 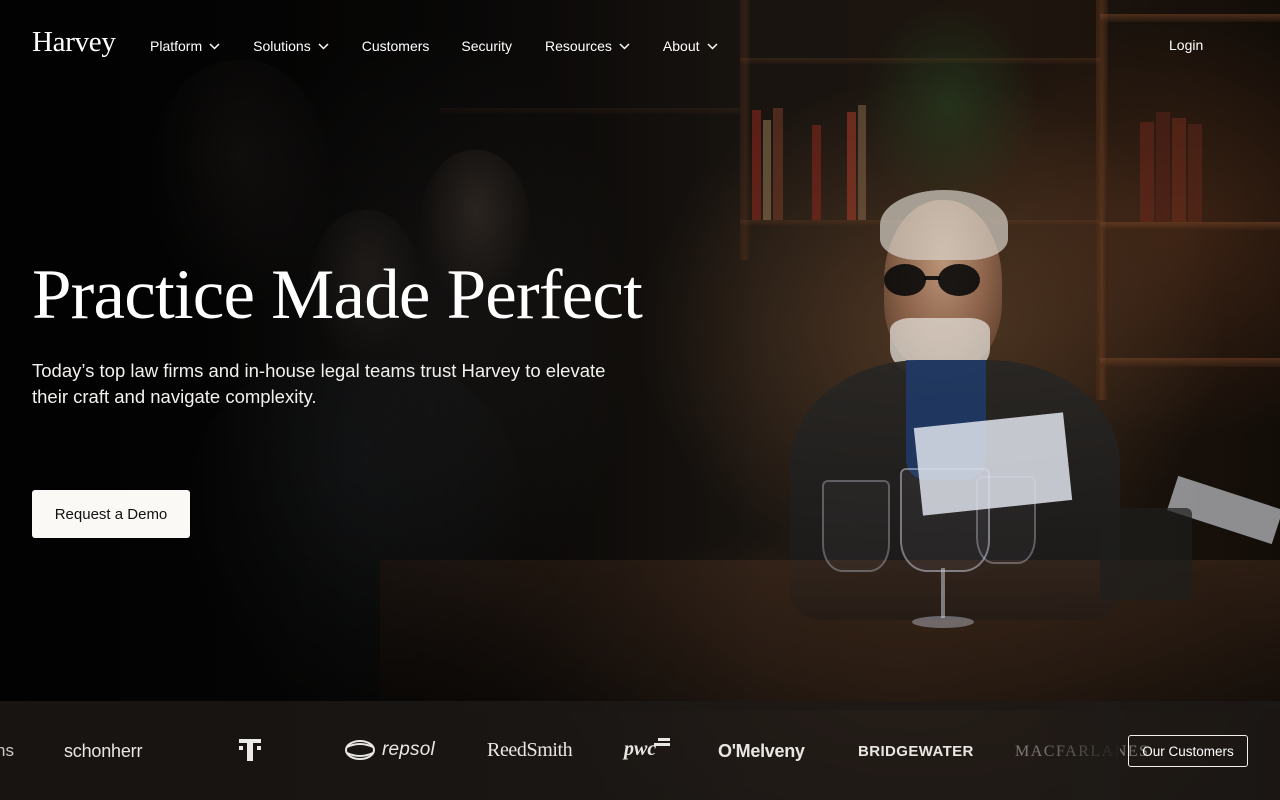 I want to click on telekom-logo: T, so click(x=250, y=754).